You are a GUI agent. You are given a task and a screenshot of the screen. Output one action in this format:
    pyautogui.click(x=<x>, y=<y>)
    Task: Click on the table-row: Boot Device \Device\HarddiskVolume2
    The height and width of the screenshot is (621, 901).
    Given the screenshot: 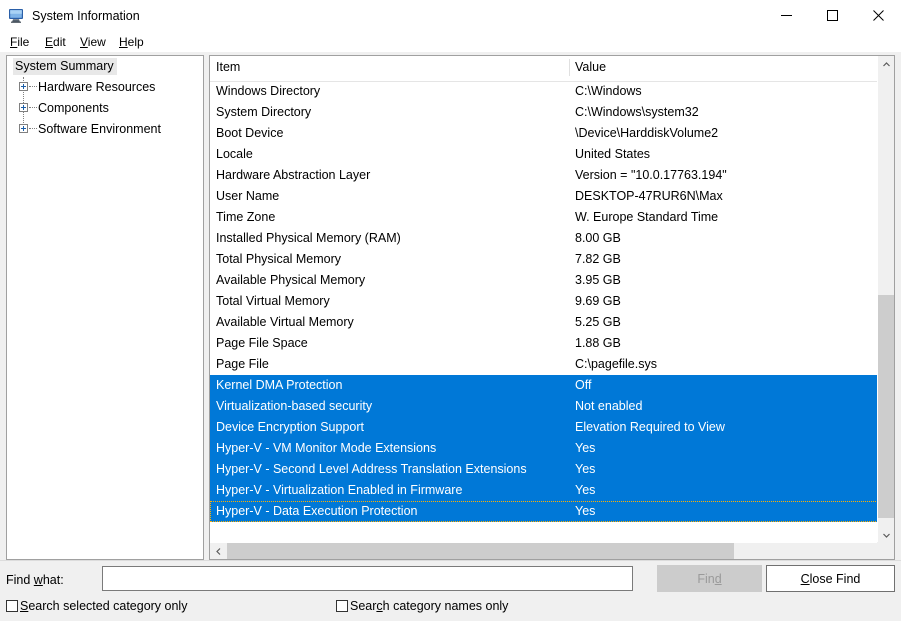 What is the action you would take?
    pyautogui.click(x=552, y=133)
    